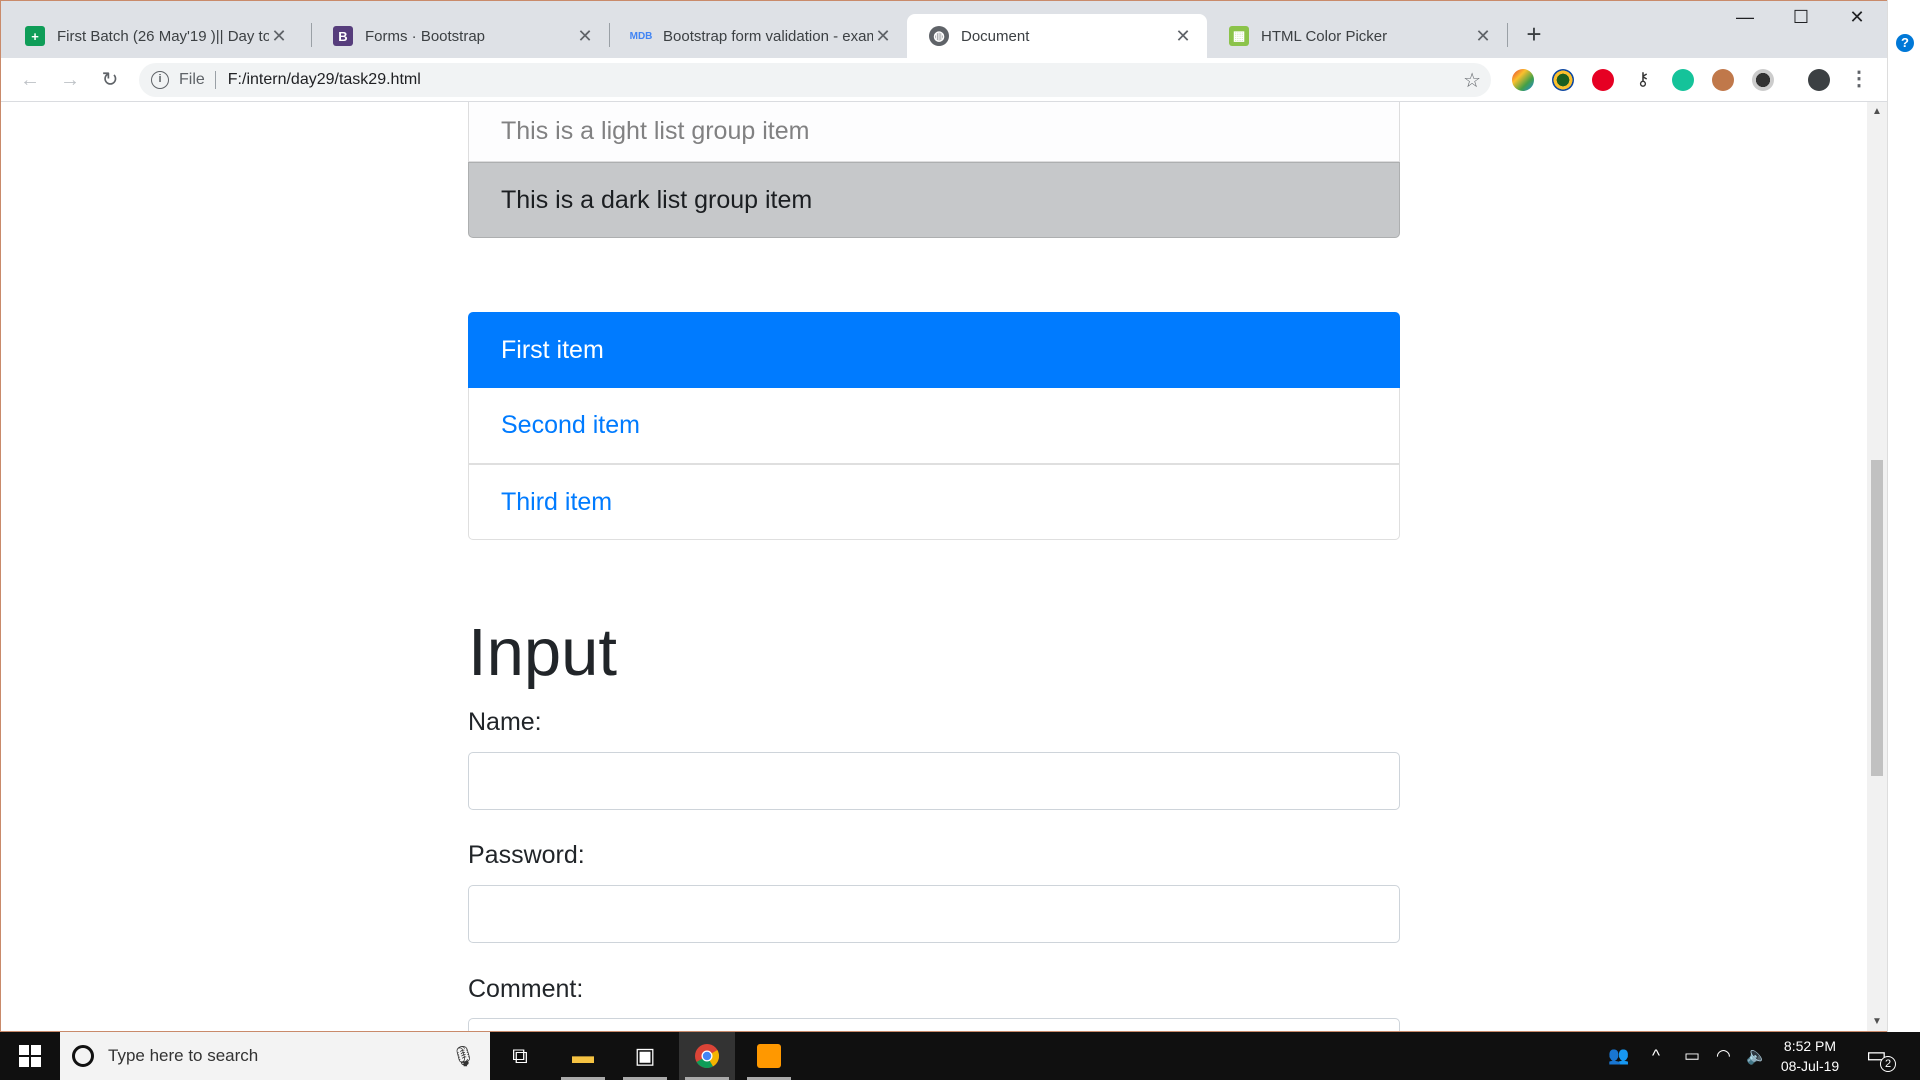 Image resolution: width=1920 pixels, height=1080 pixels. What do you see at coordinates (1683, 80) in the screenshot?
I see `grammarly-icon` at bounding box center [1683, 80].